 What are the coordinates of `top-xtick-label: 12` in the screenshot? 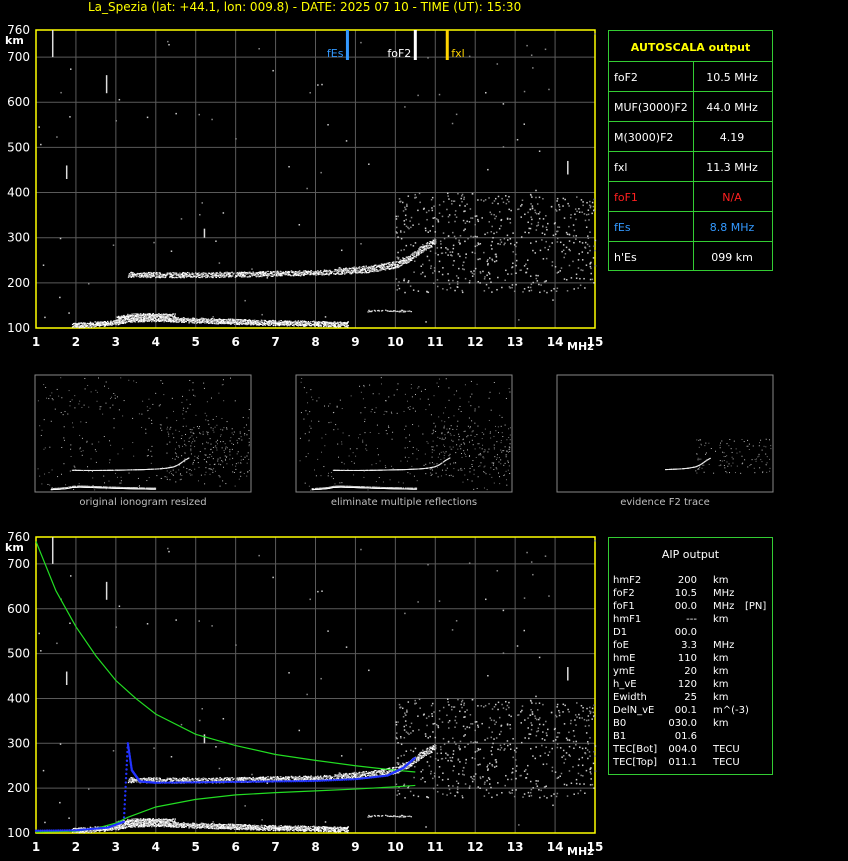 It's located at (475, 342).